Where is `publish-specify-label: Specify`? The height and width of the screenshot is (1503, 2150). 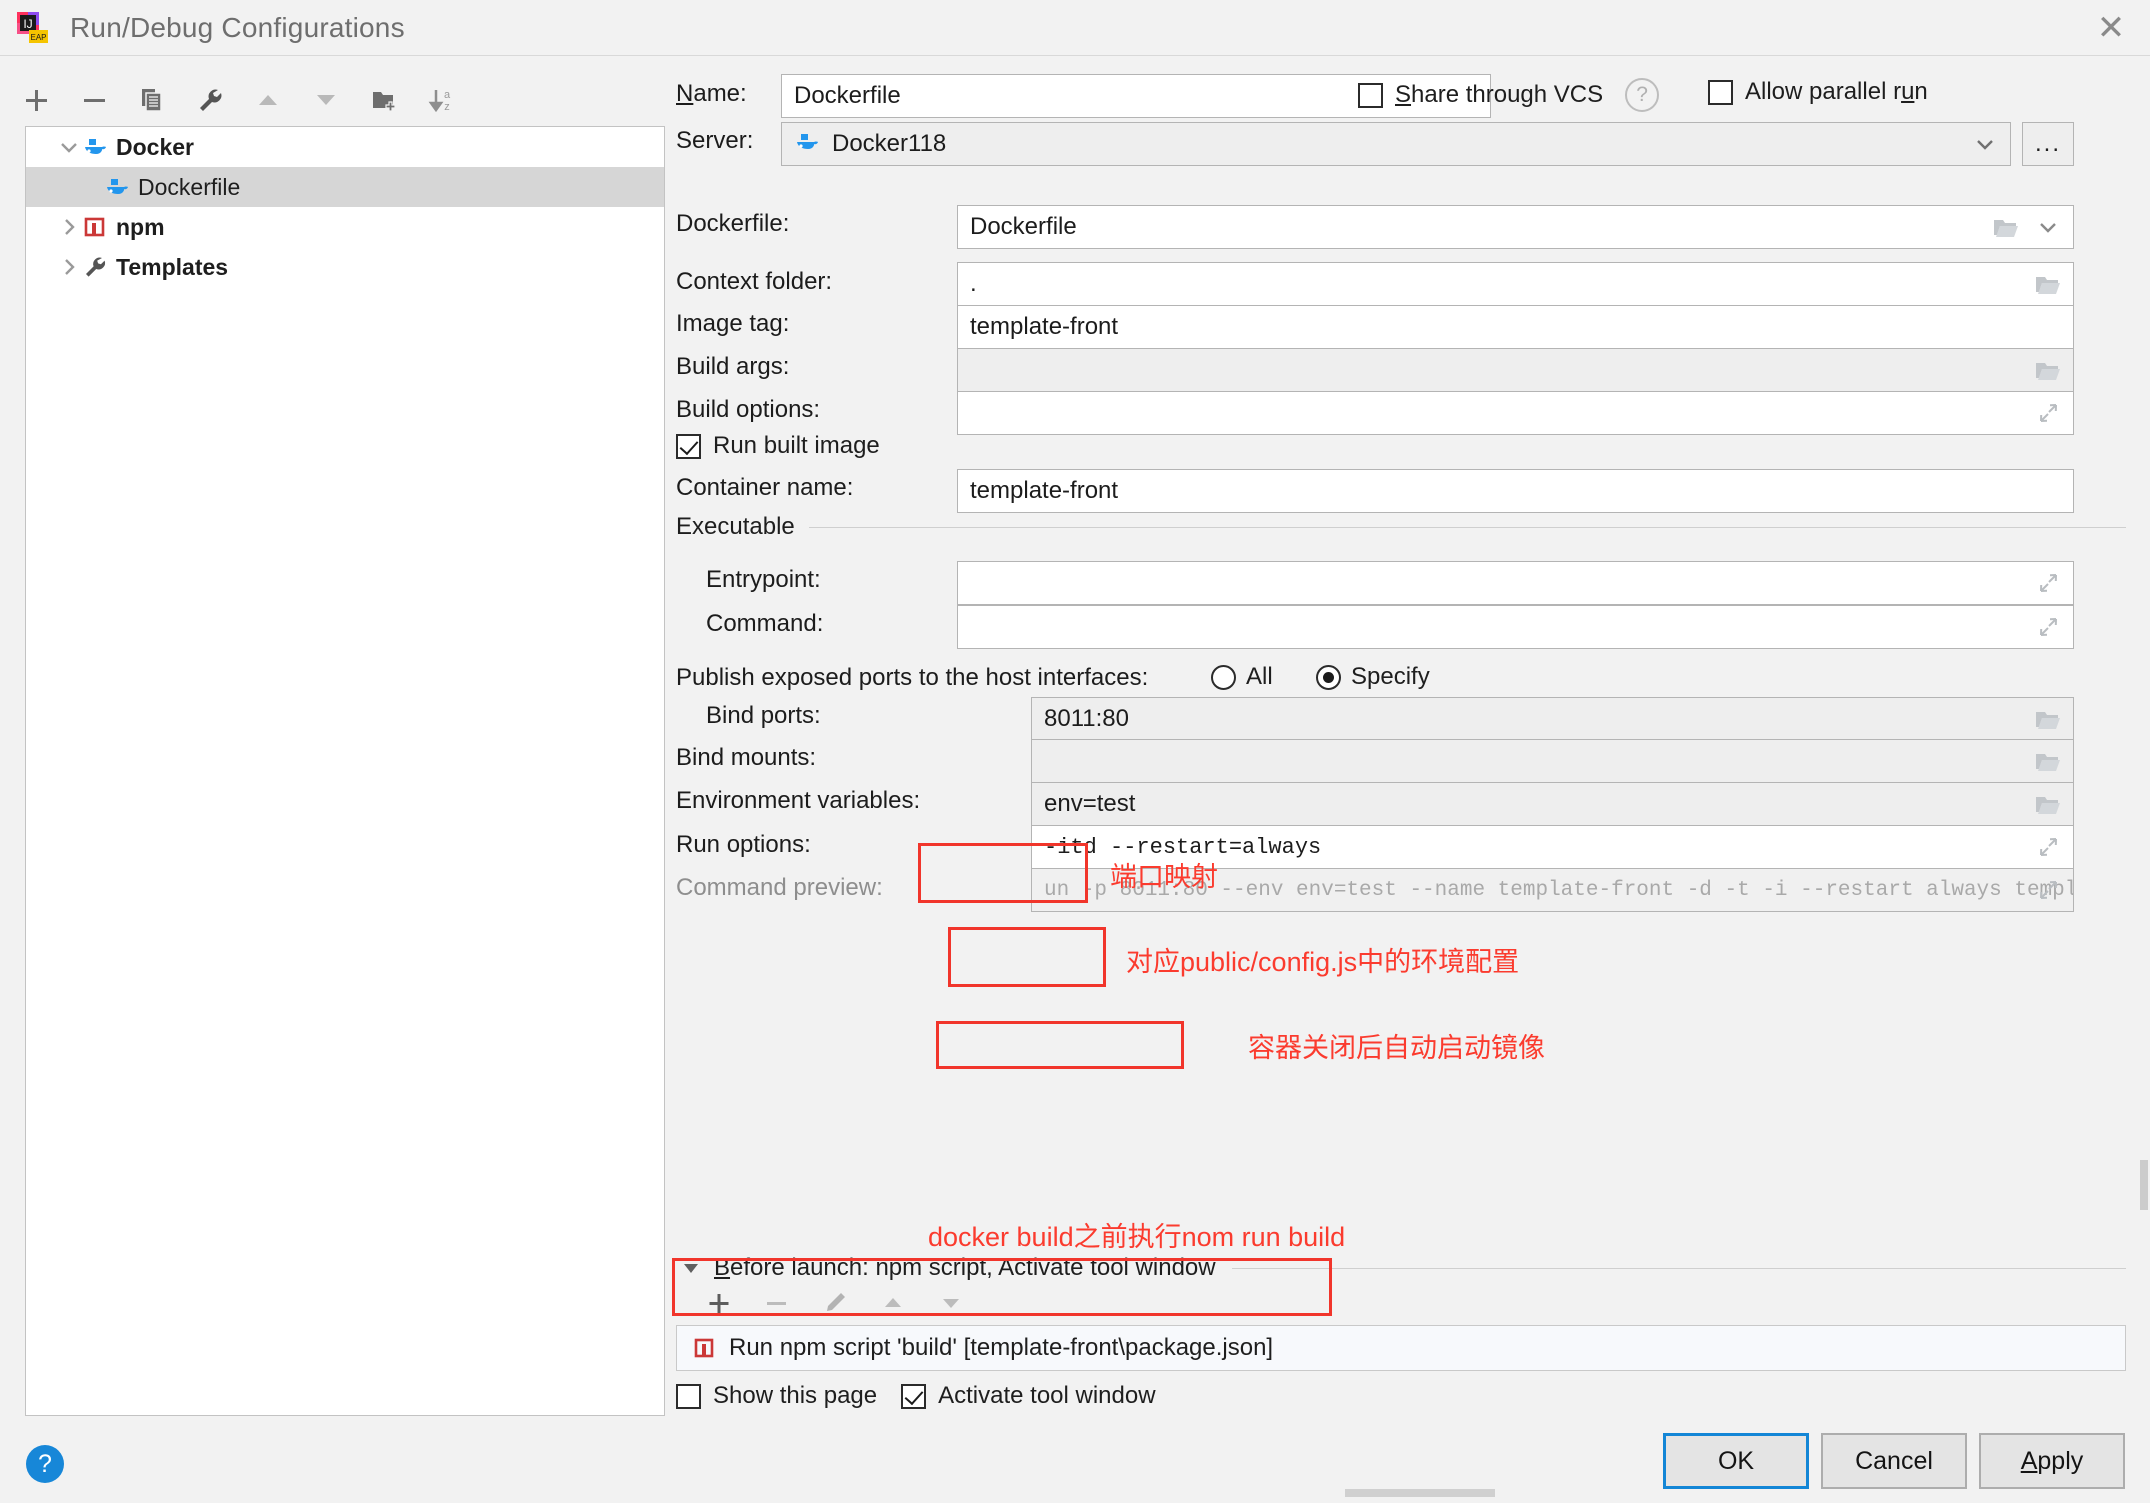 publish-specify-label: Specify is located at coordinates (1390, 676).